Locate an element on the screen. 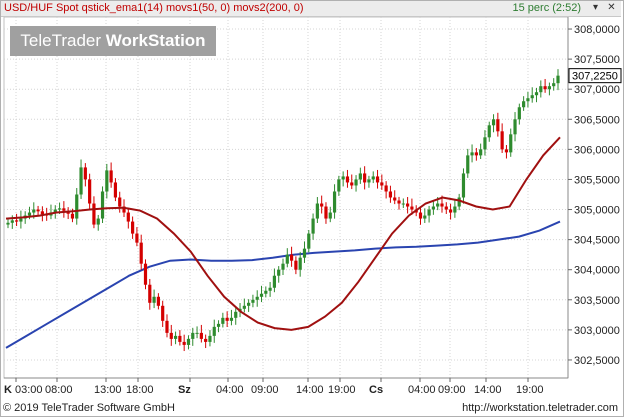  last-value-label: 307,2250 is located at coordinates (595, 77).